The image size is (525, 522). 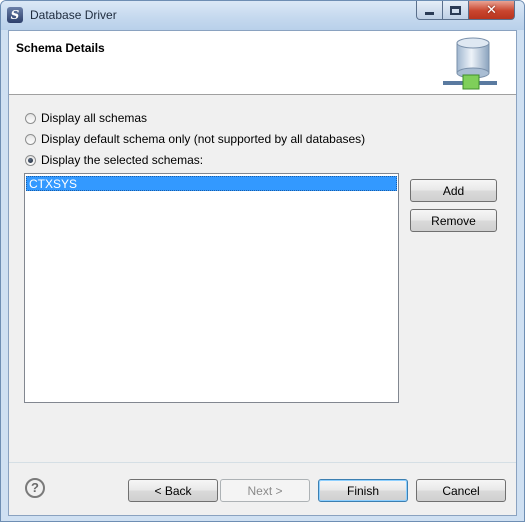 What do you see at coordinates (429, 10) in the screenshot?
I see `minimize-button` at bounding box center [429, 10].